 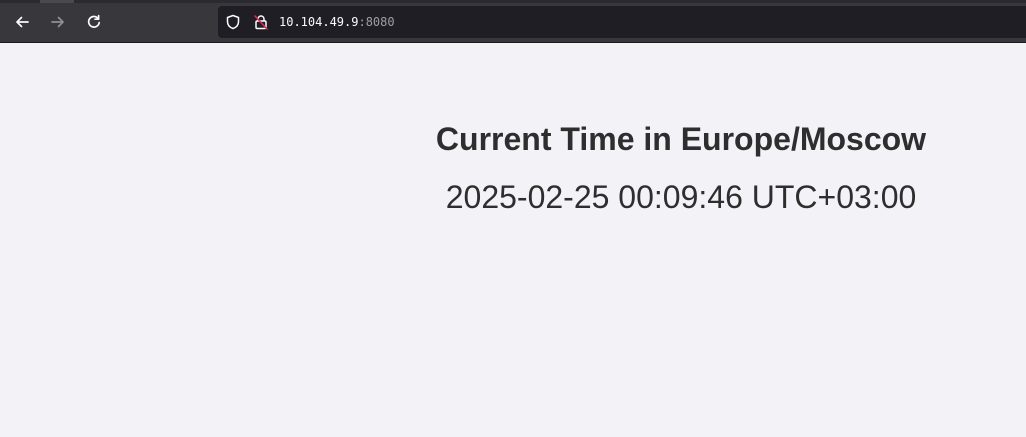 I want to click on insecure-lock-icon, so click(x=261, y=22).